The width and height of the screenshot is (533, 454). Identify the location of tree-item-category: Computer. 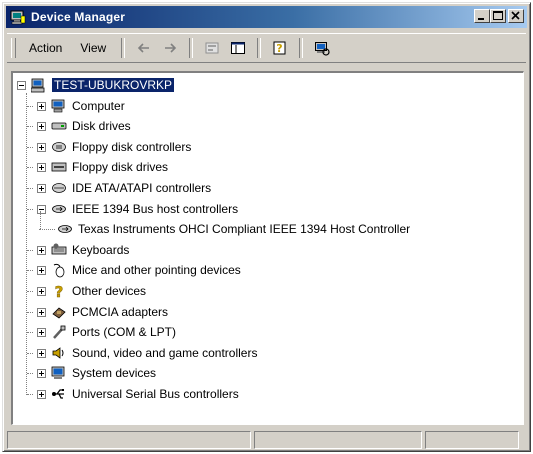
(76, 106).